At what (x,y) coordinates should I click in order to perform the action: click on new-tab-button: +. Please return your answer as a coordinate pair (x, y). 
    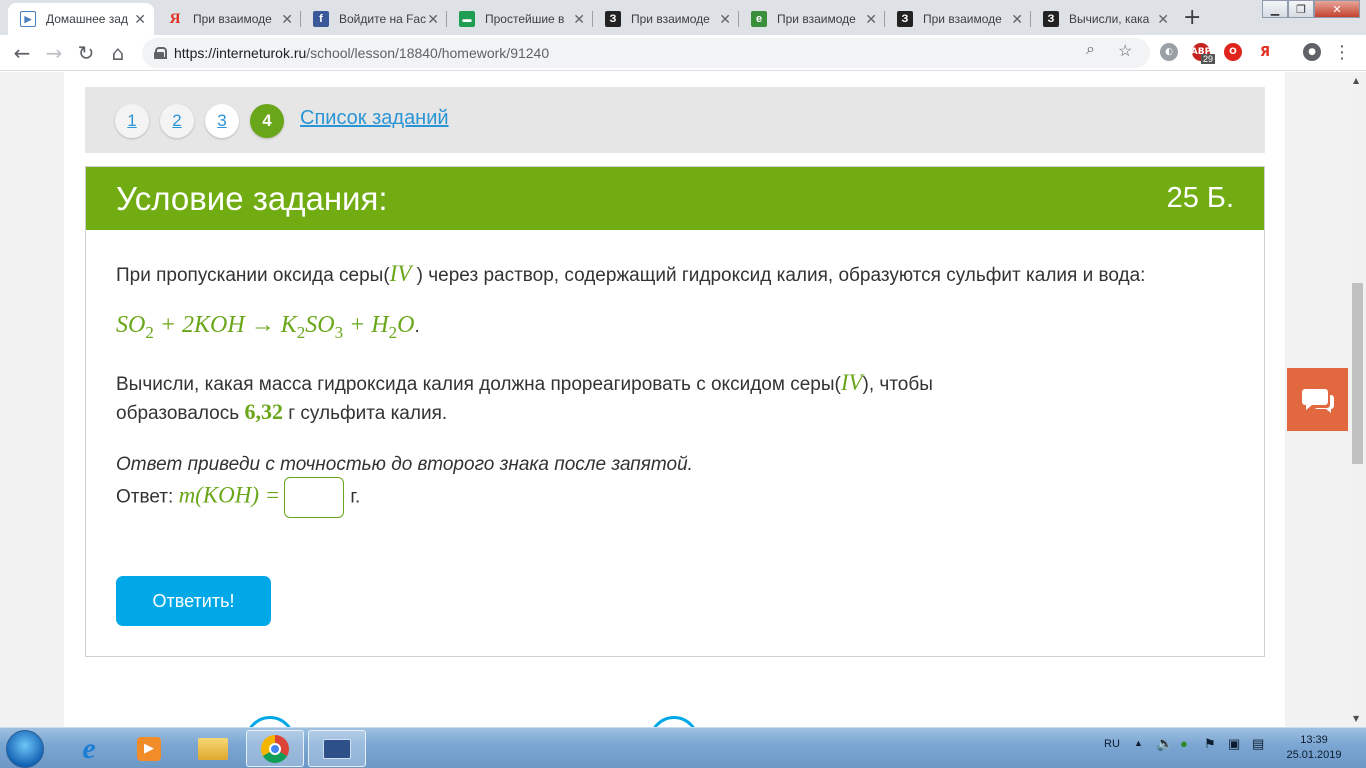
    Looking at the image, I should click on (1192, 17).